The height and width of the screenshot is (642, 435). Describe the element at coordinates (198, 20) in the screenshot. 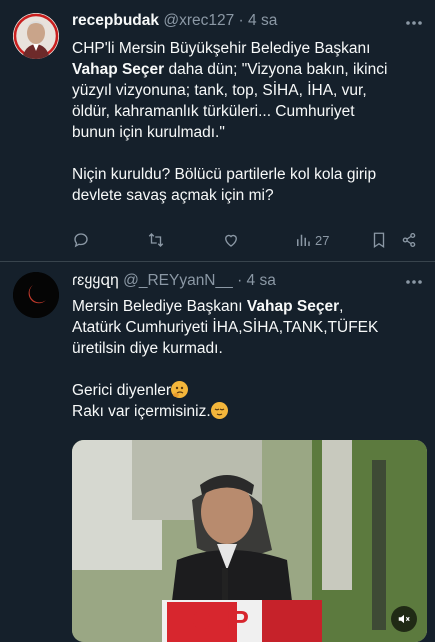

I see `author-handle: @xrec127` at that location.